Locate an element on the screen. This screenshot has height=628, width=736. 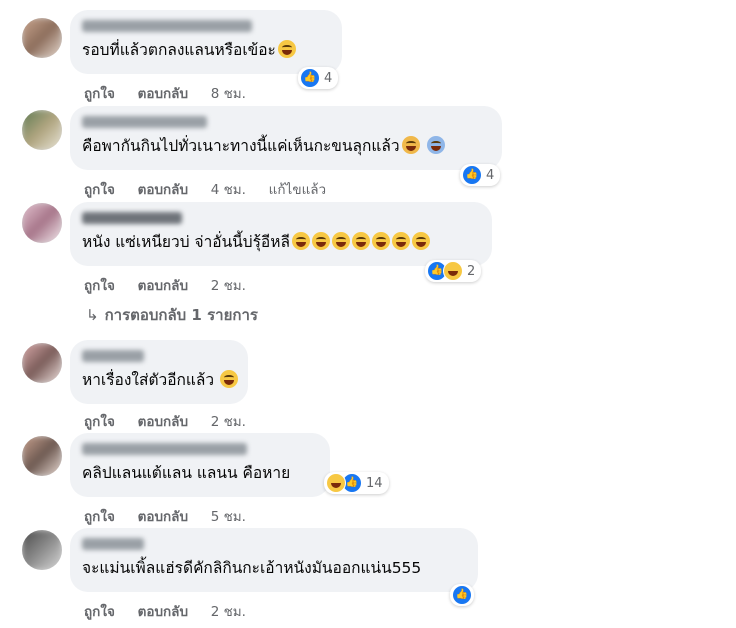
reaction-summary: 👍 is located at coordinates (462, 595).